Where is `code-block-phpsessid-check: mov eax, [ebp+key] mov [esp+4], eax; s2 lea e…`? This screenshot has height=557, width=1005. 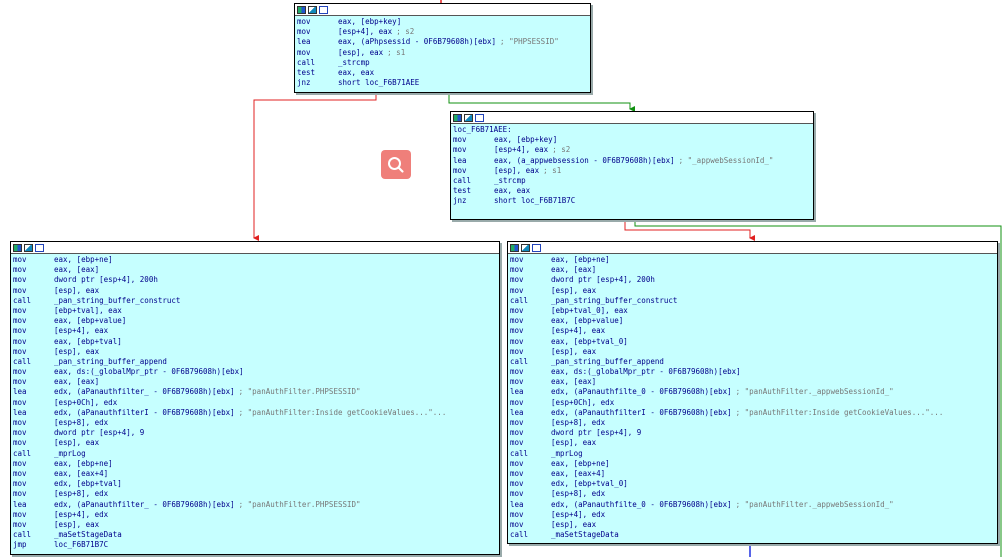
code-block-phpsessid-check: mov eax, [ebp+key] mov [esp+4], eax; s2 lea e… is located at coordinates (442, 48).